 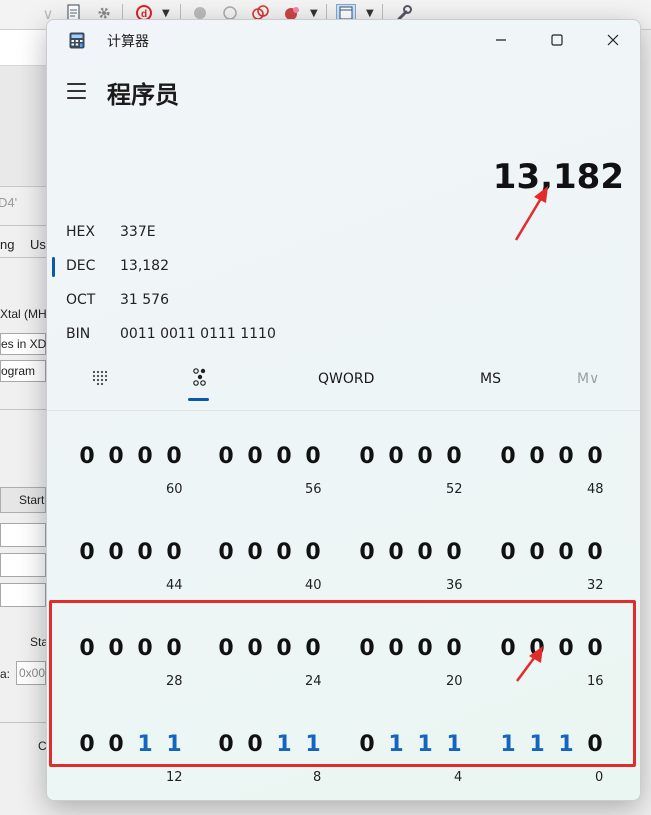 What do you see at coordinates (313, 489) in the screenshot?
I see `bit-position-label: 56` at bounding box center [313, 489].